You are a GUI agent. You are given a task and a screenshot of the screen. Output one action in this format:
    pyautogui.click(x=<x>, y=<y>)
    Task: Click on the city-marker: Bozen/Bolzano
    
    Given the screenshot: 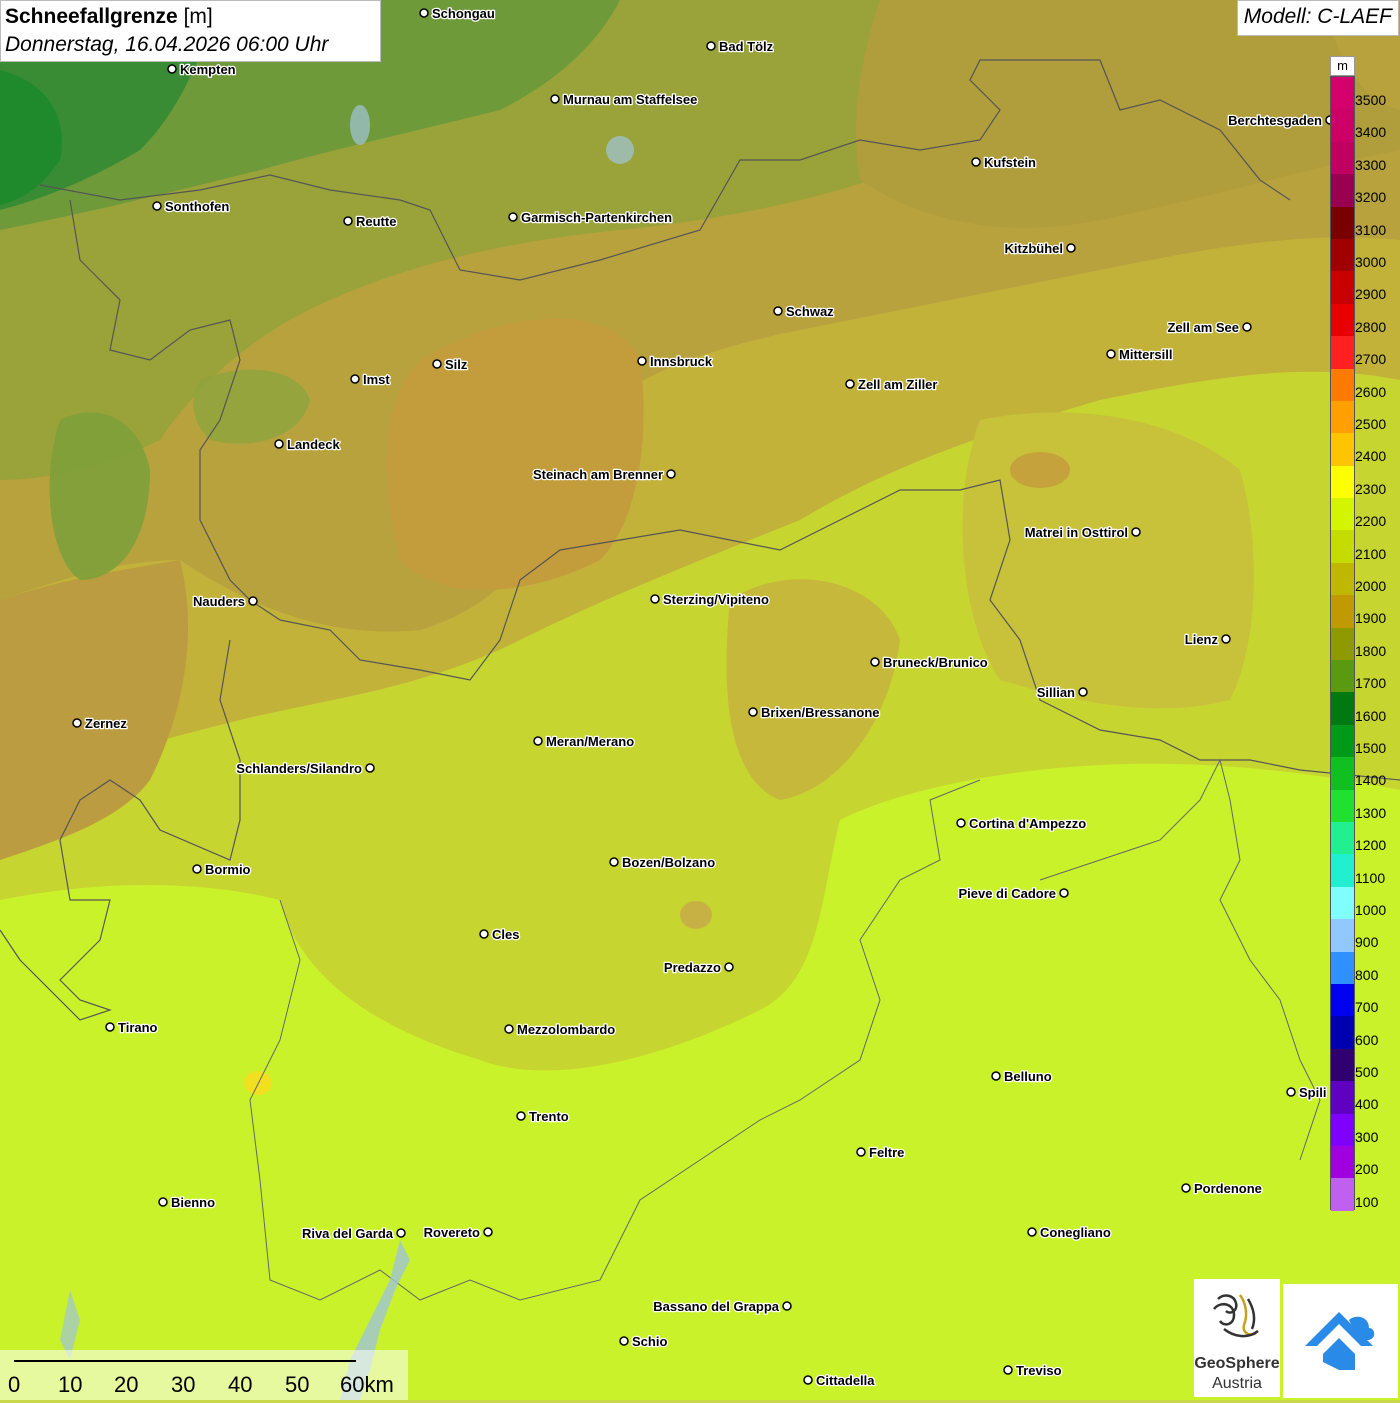 What is the action you would take?
    pyautogui.click(x=663, y=862)
    